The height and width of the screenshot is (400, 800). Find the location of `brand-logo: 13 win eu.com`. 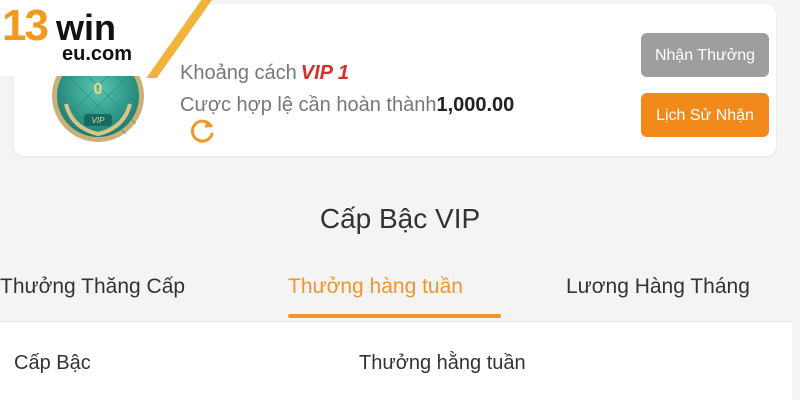

brand-logo: 13 win eu.com is located at coordinates (106, 39).